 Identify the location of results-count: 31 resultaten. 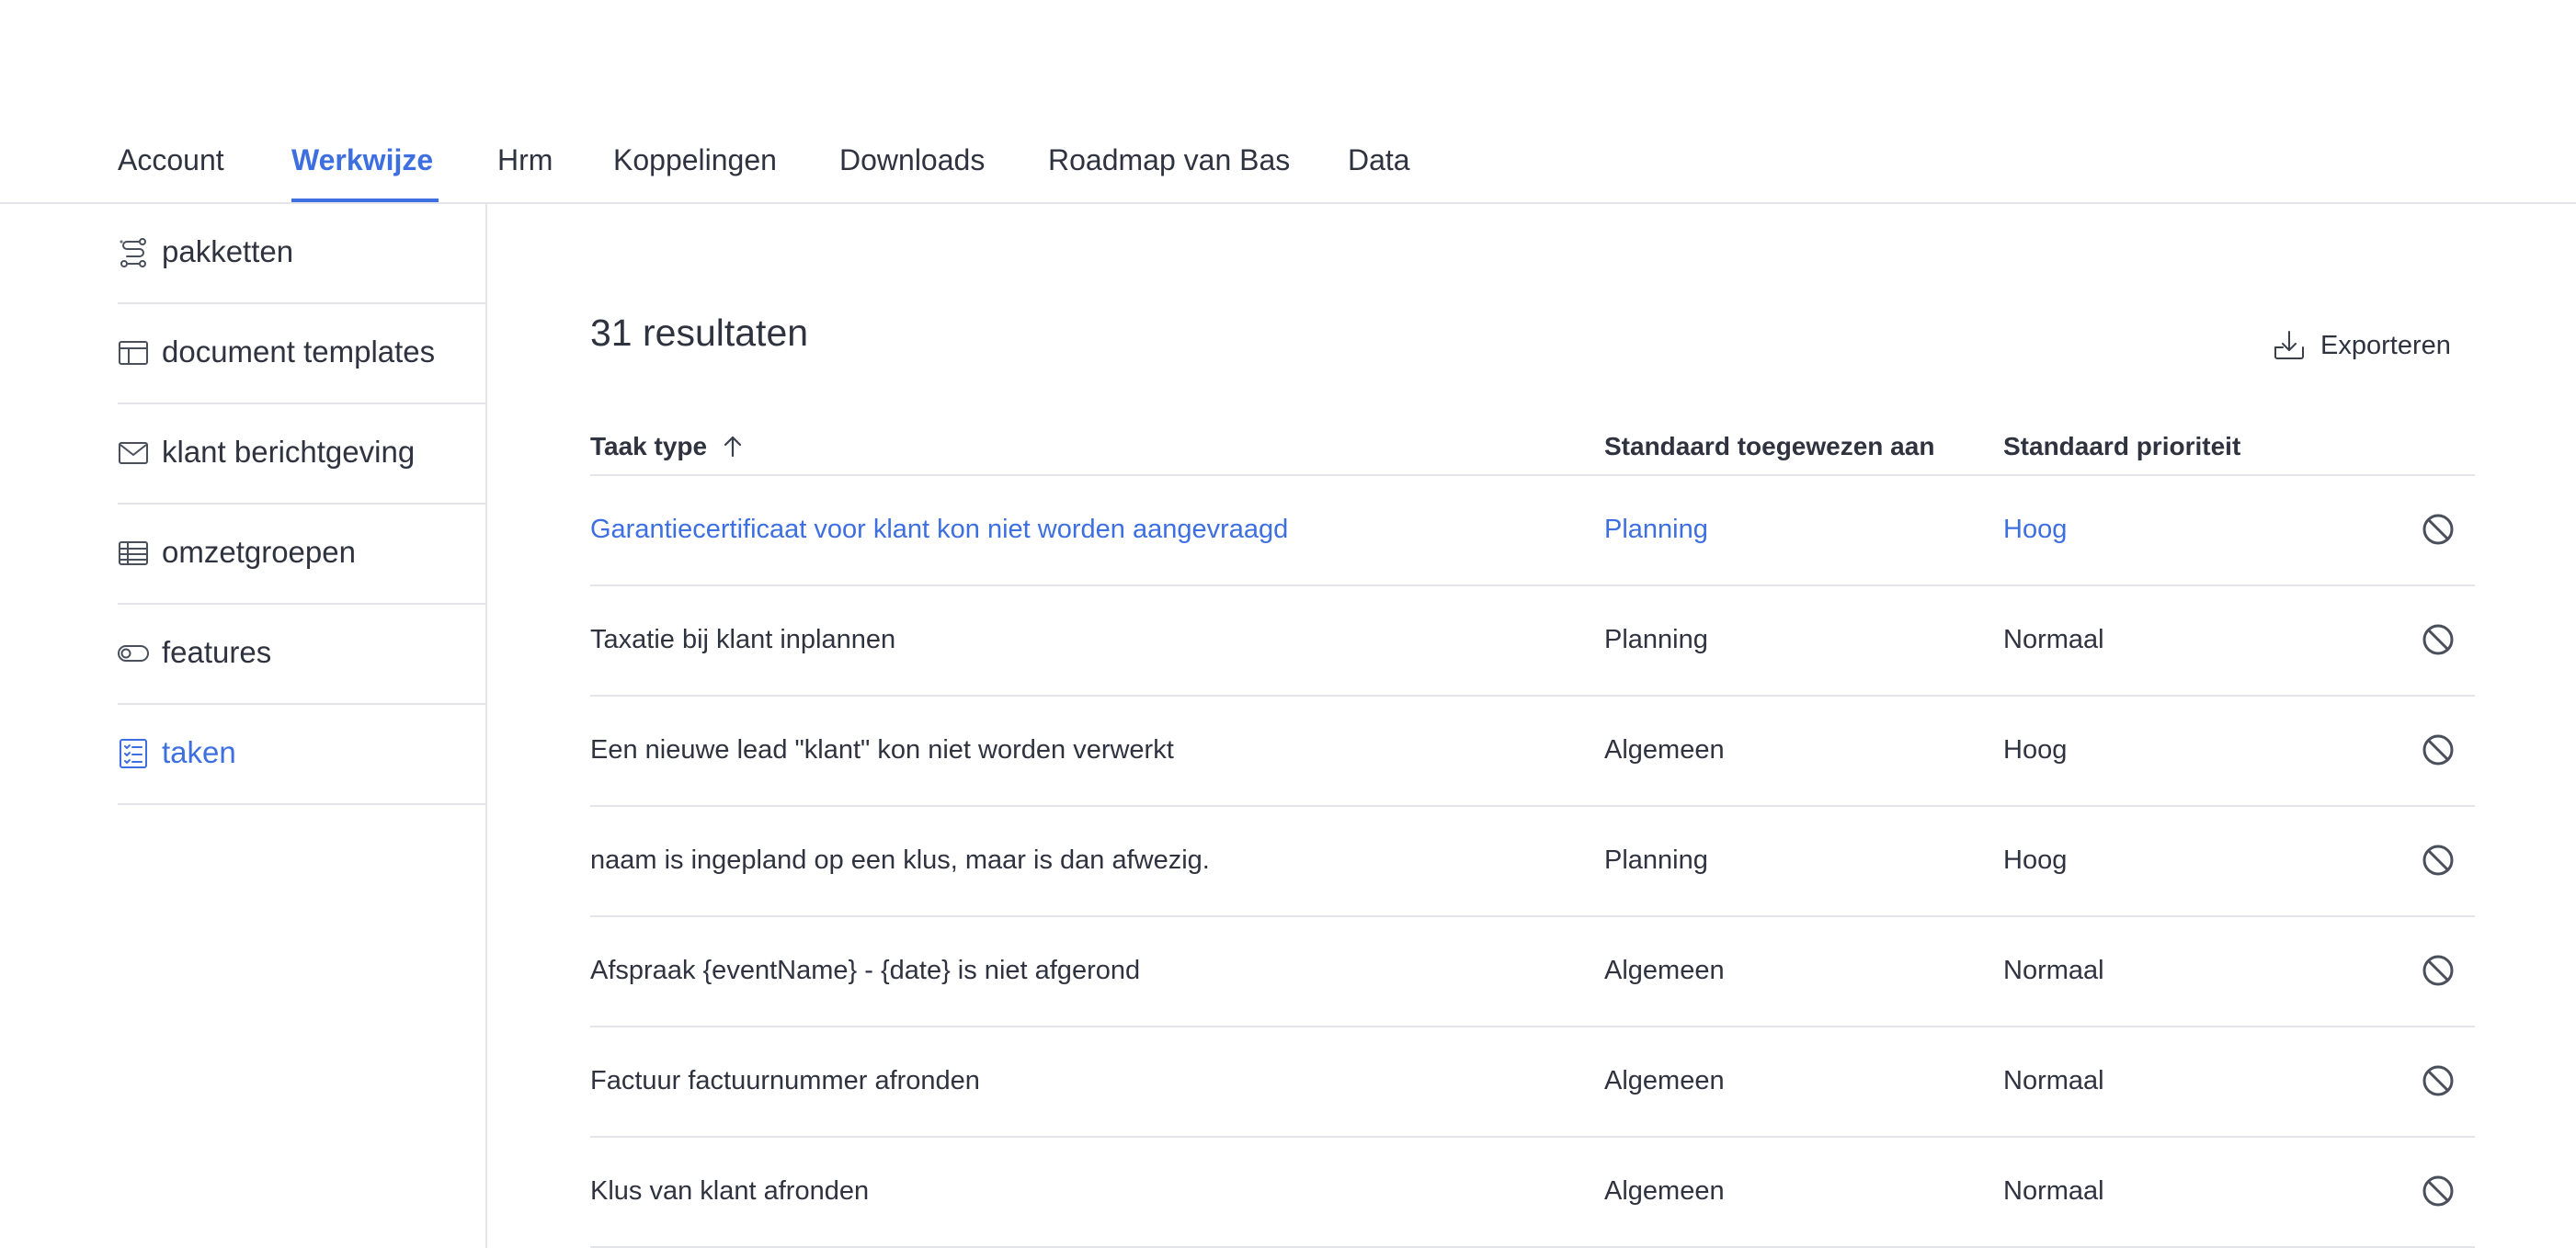
(699, 333).